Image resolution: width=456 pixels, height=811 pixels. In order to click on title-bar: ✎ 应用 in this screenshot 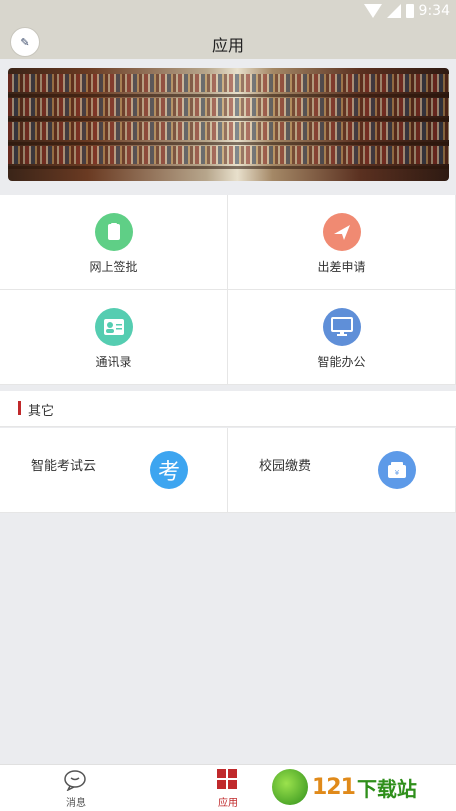, I will do `click(228, 41)`.